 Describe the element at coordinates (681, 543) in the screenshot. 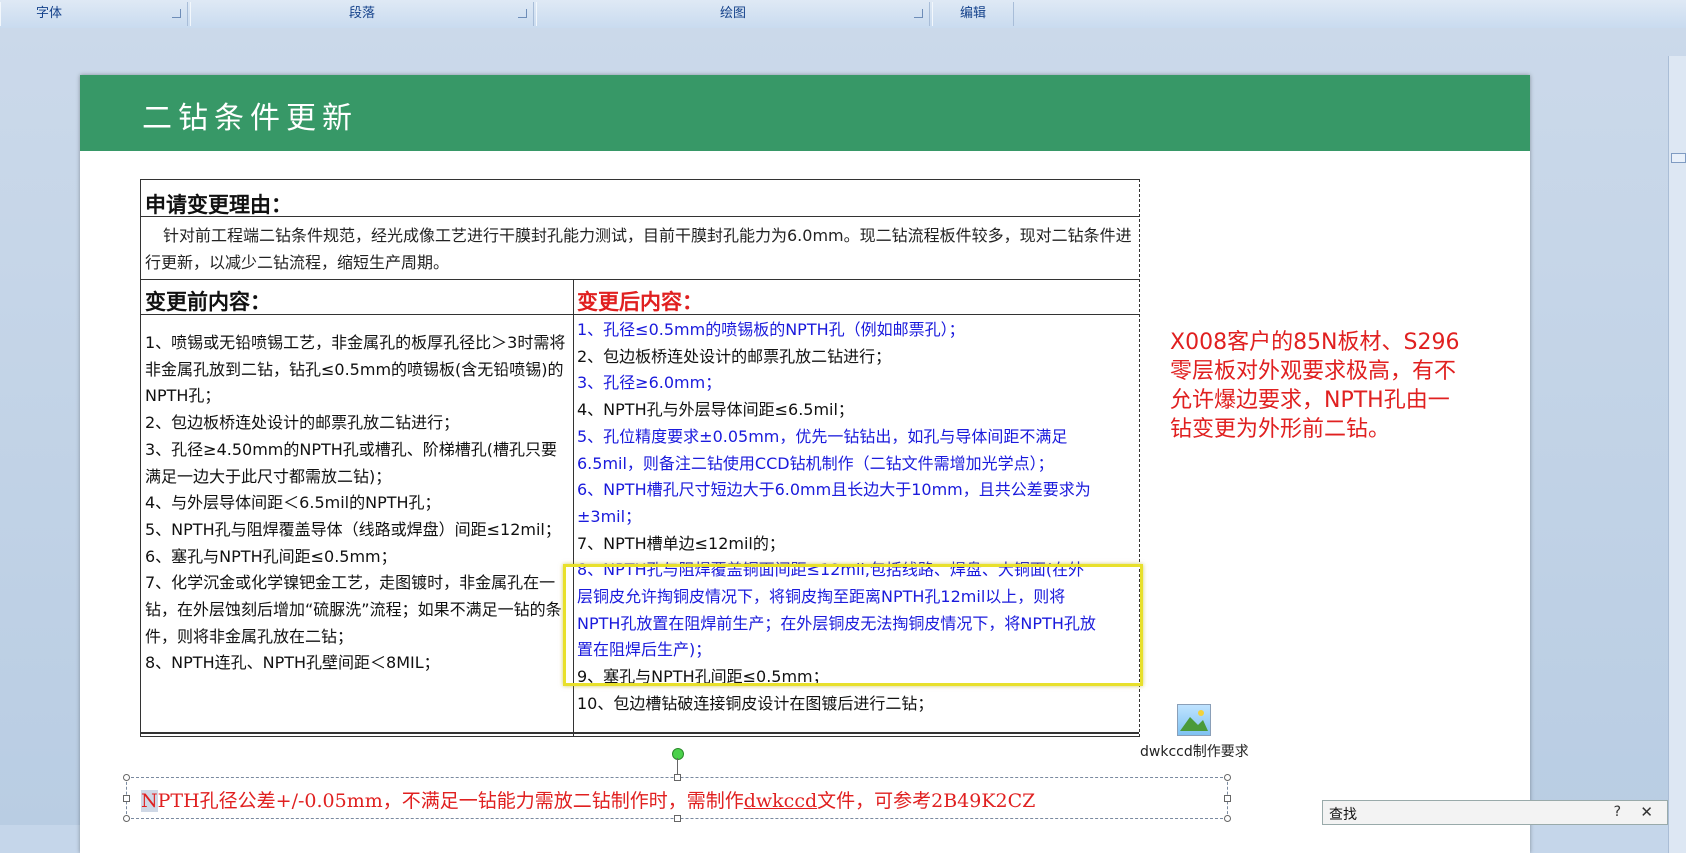

I see `after-item: 7、NPTH槽单边≤12mil的；` at that location.